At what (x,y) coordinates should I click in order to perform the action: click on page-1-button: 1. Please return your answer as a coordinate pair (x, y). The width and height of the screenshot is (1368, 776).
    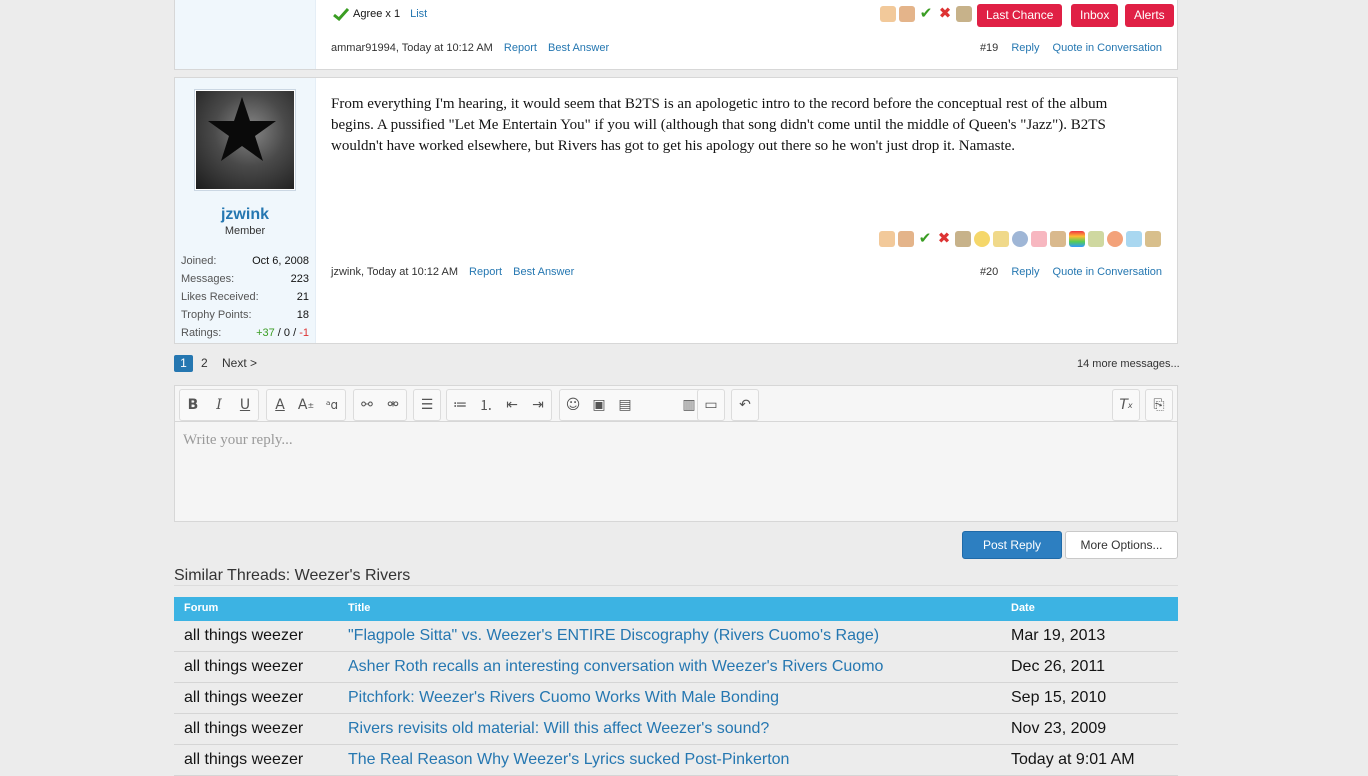
    Looking at the image, I should click on (183, 363).